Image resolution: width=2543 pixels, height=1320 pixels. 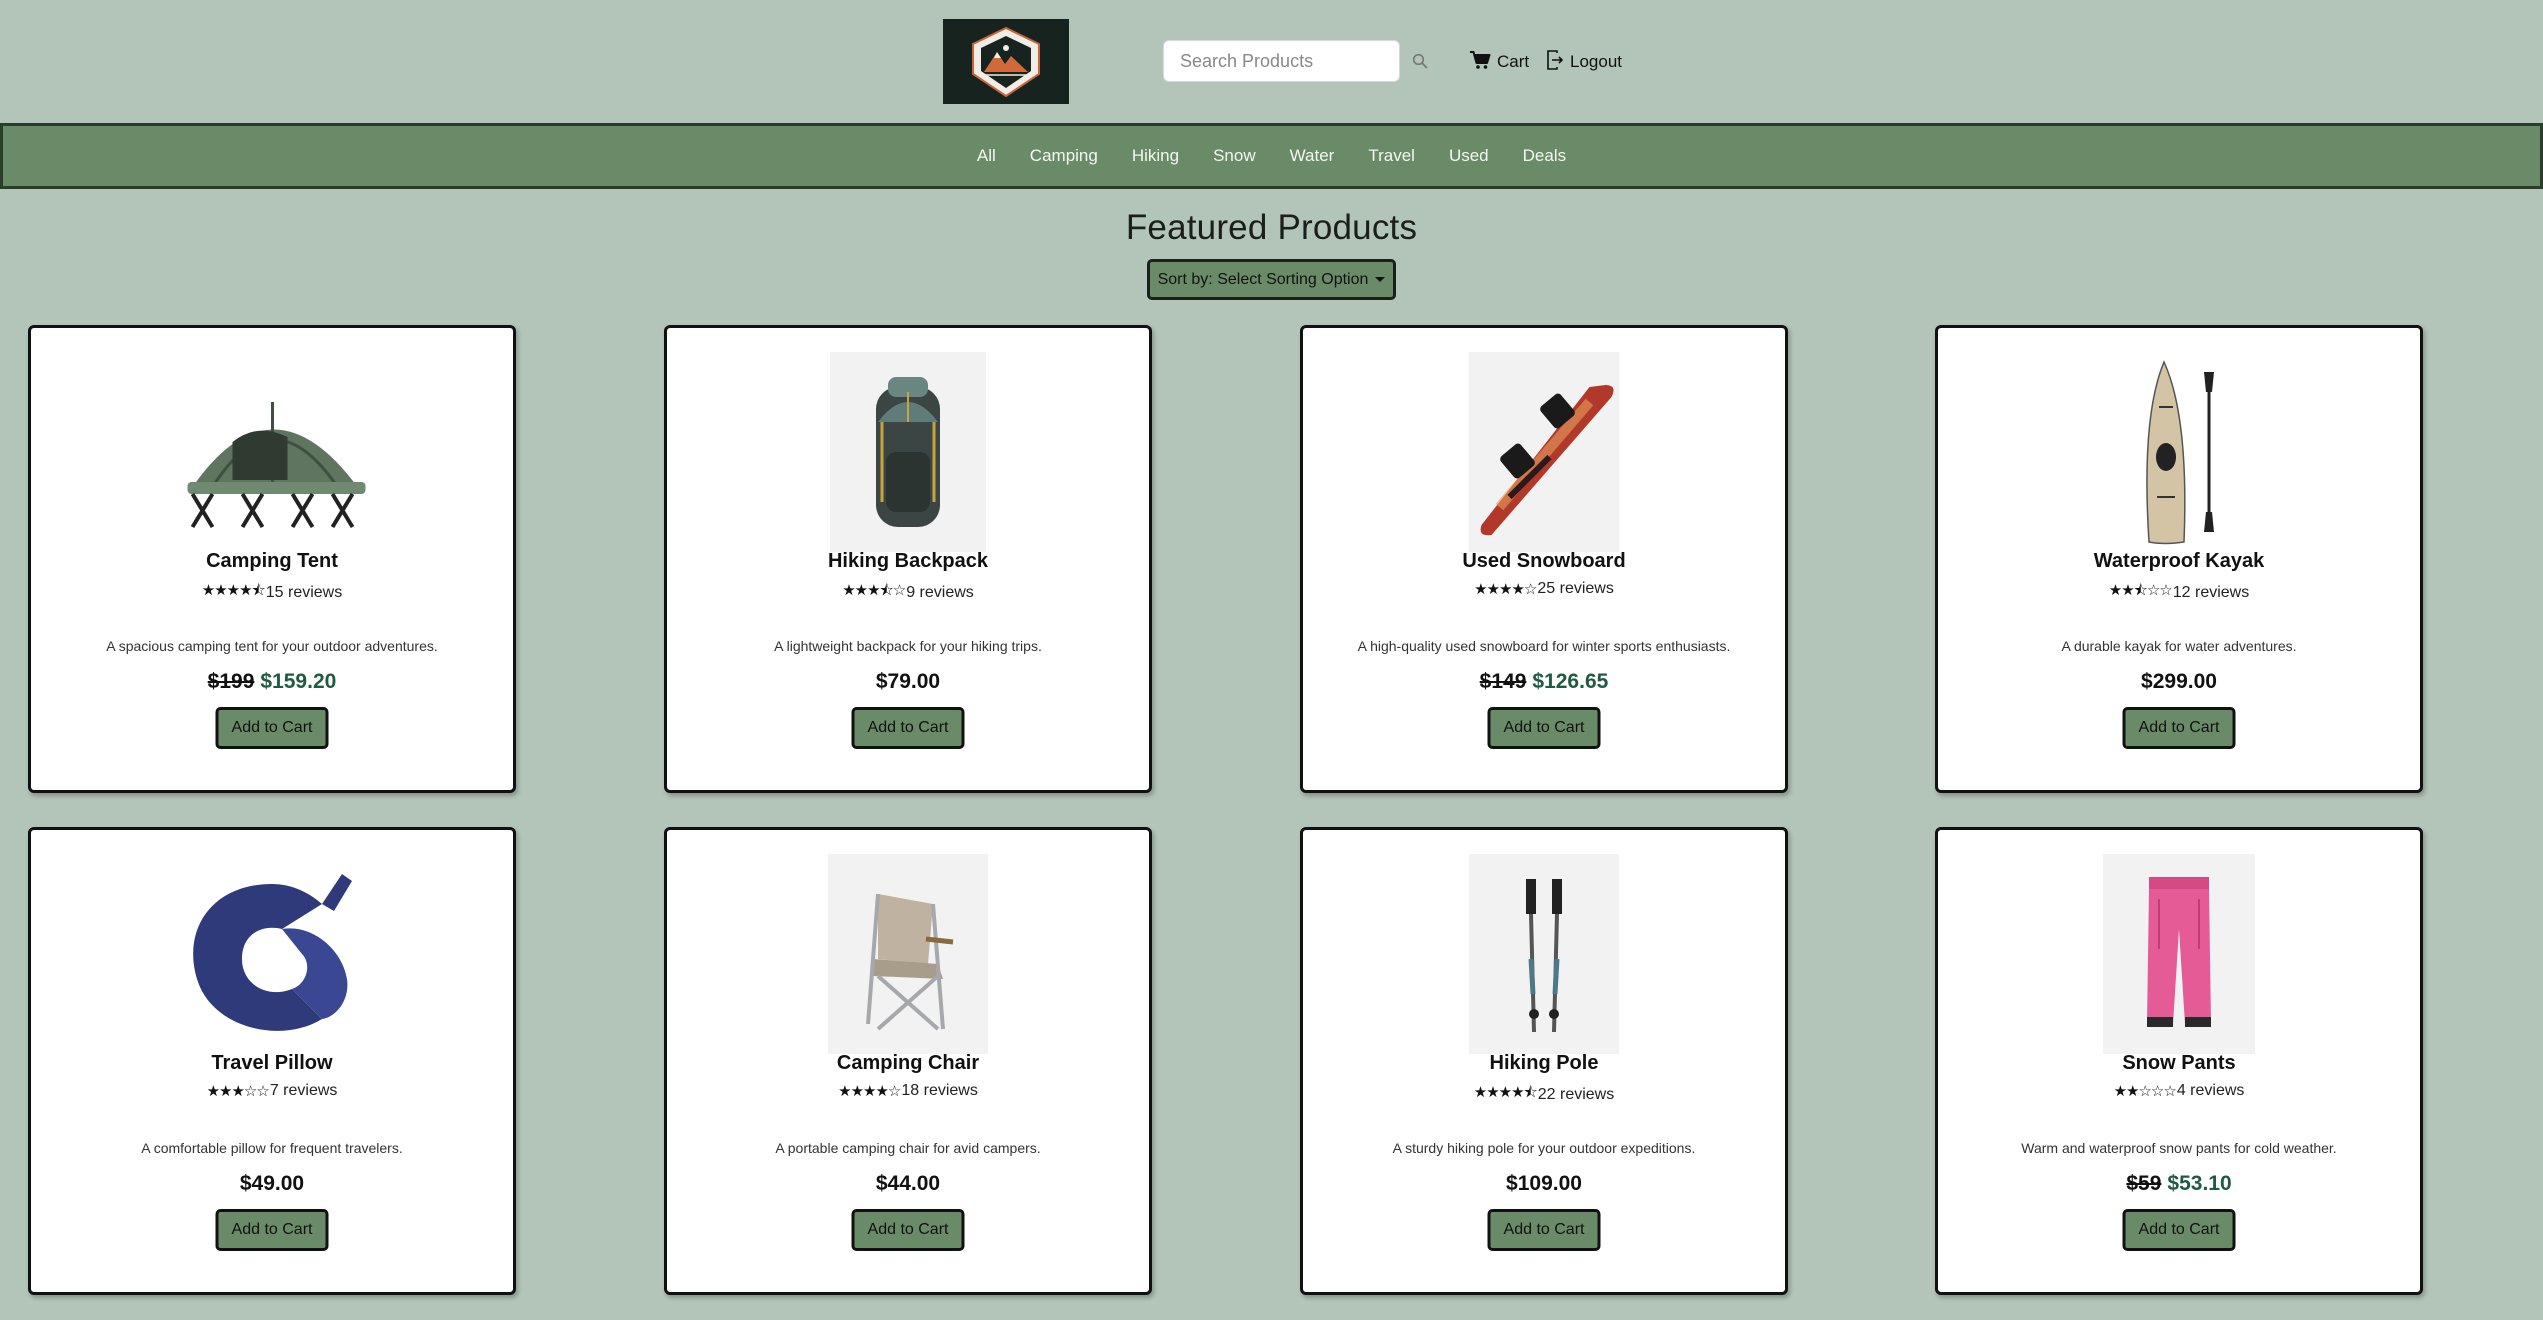 I want to click on product-rating: ★★★⯪☆ 9 reviews, so click(x=908, y=592).